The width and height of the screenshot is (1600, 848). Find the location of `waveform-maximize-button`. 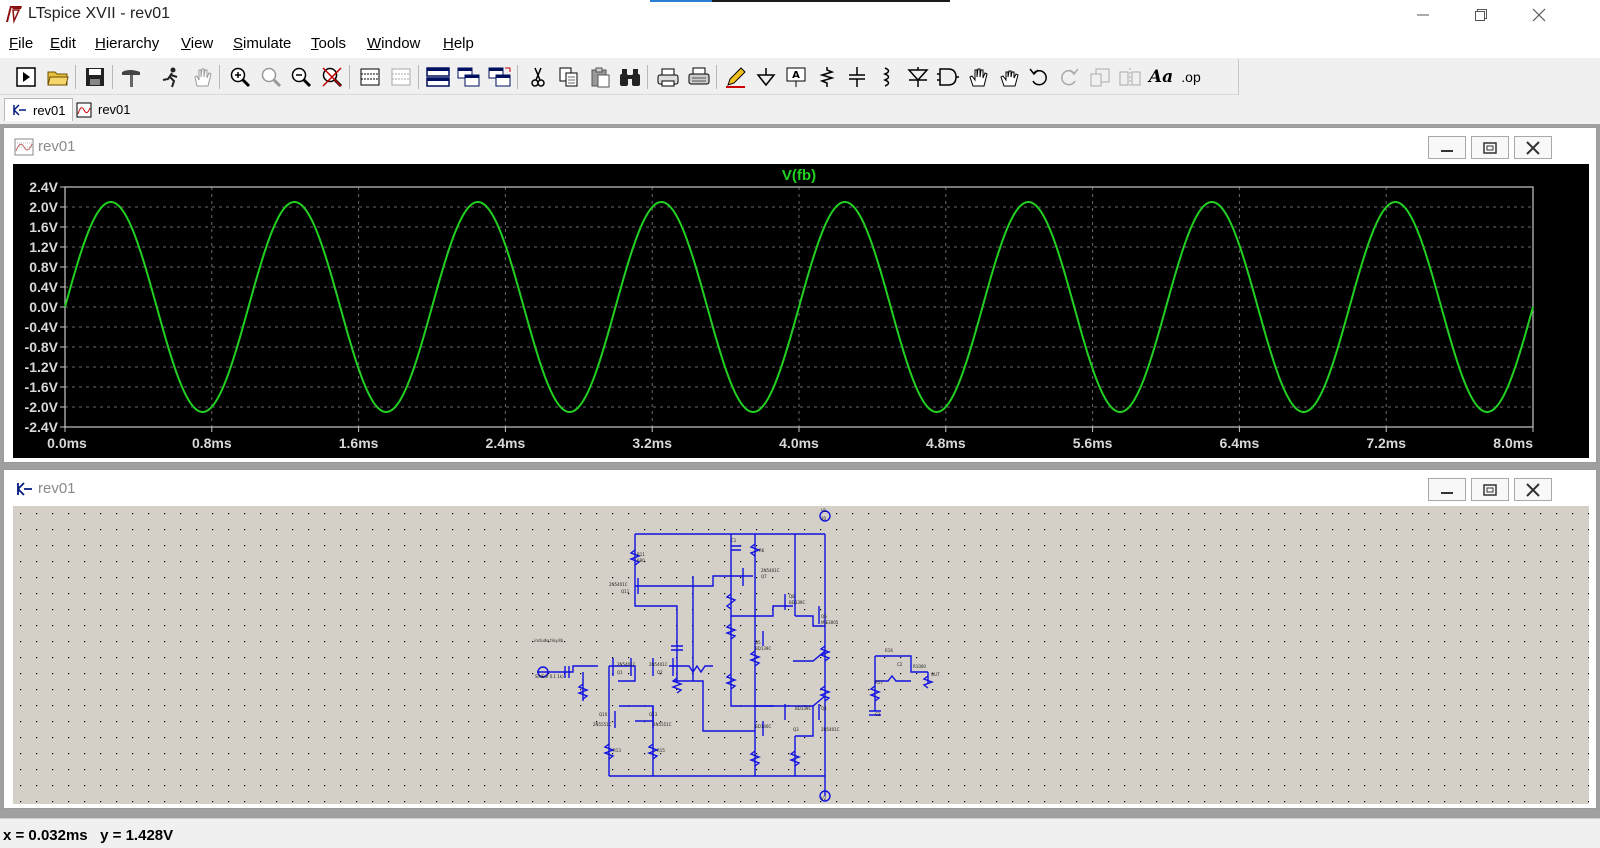

waveform-maximize-button is located at coordinates (1490, 147).